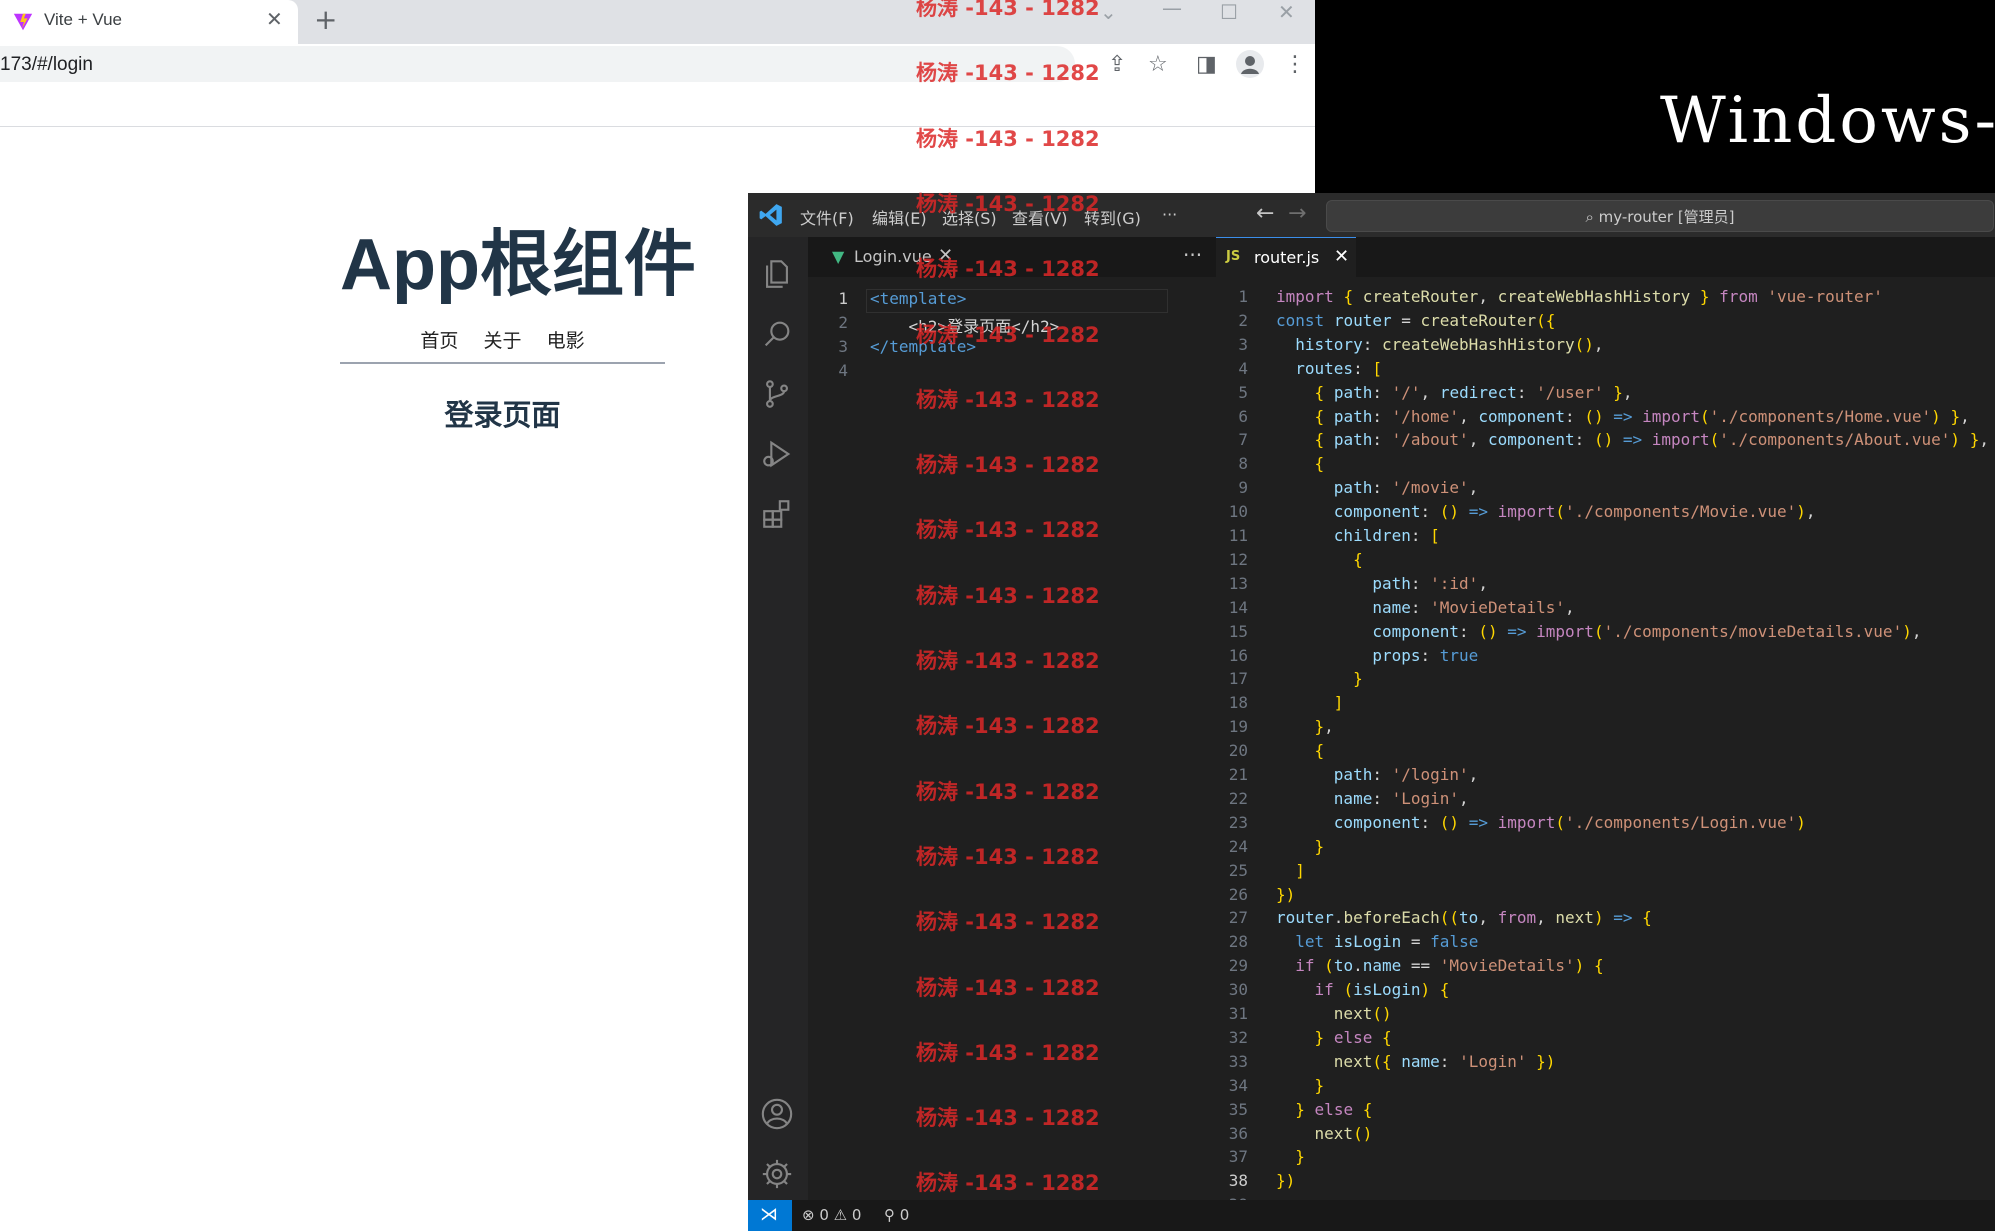  What do you see at coordinates (777, 274) in the screenshot?
I see `explorer-icon` at bounding box center [777, 274].